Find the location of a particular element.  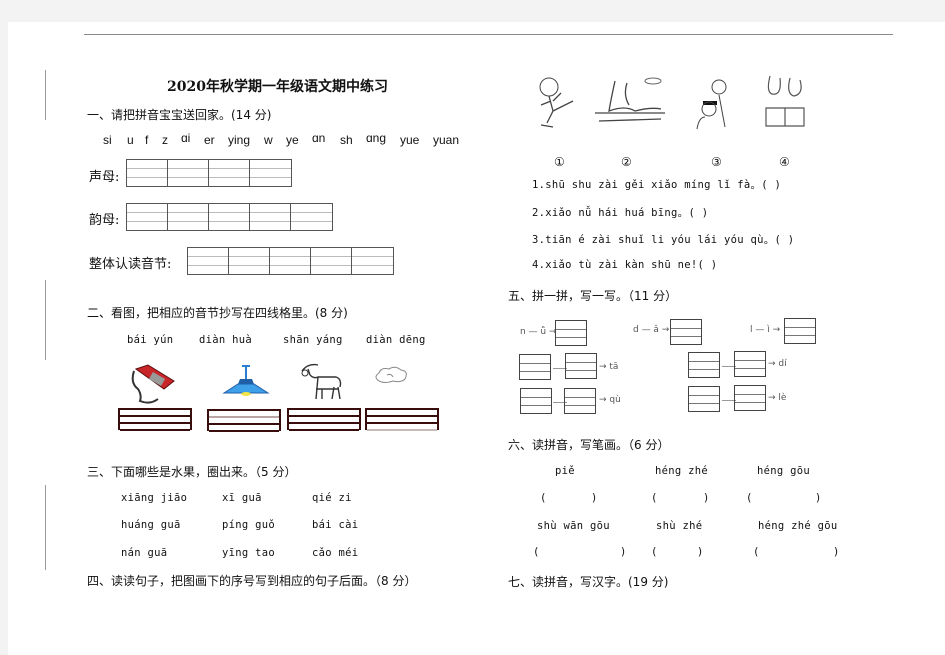

pinyin-letter: er is located at coordinates (209, 140).